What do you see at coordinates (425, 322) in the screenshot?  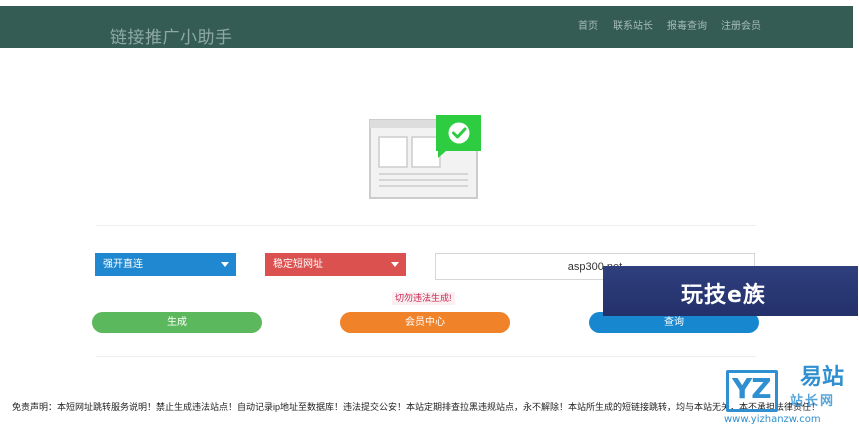 I see `member-center-button: 会员中心` at bounding box center [425, 322].